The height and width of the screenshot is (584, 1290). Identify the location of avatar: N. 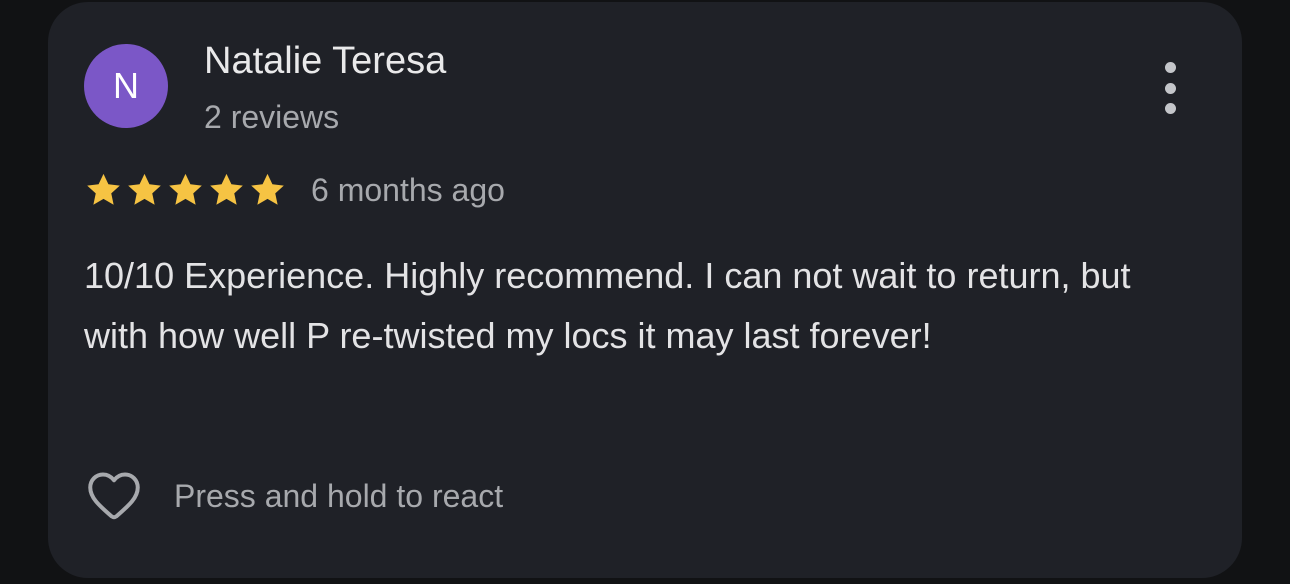
(126, 86).